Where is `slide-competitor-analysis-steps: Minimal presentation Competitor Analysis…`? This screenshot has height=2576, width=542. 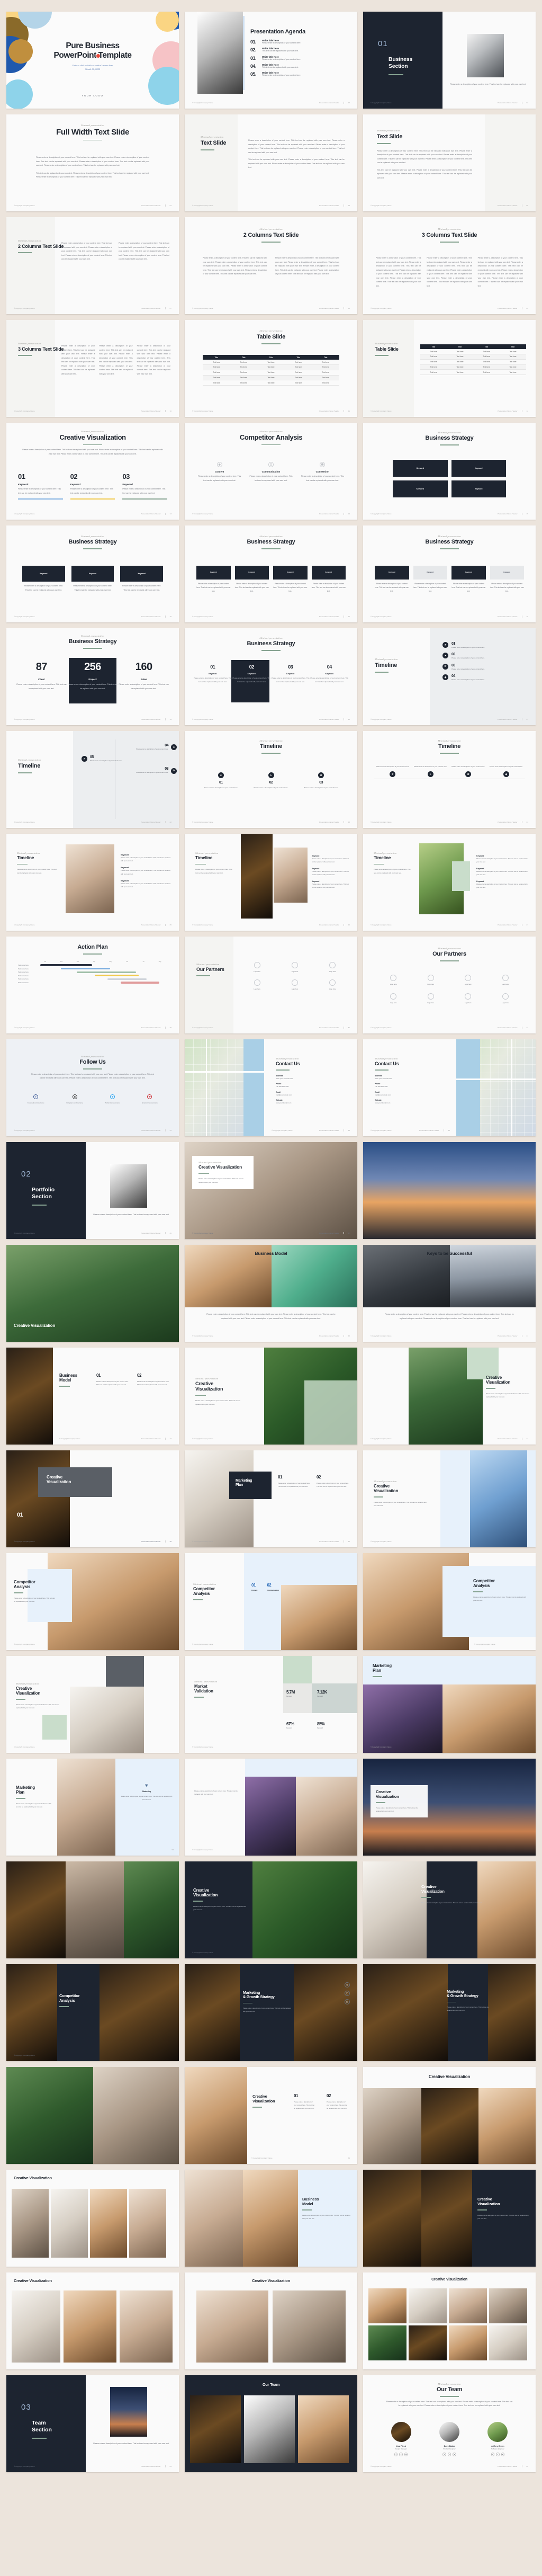 slide-competitor-analysis-steps: Minimal presentation Competitor Analysis… is located at coordinates (271, 1602).